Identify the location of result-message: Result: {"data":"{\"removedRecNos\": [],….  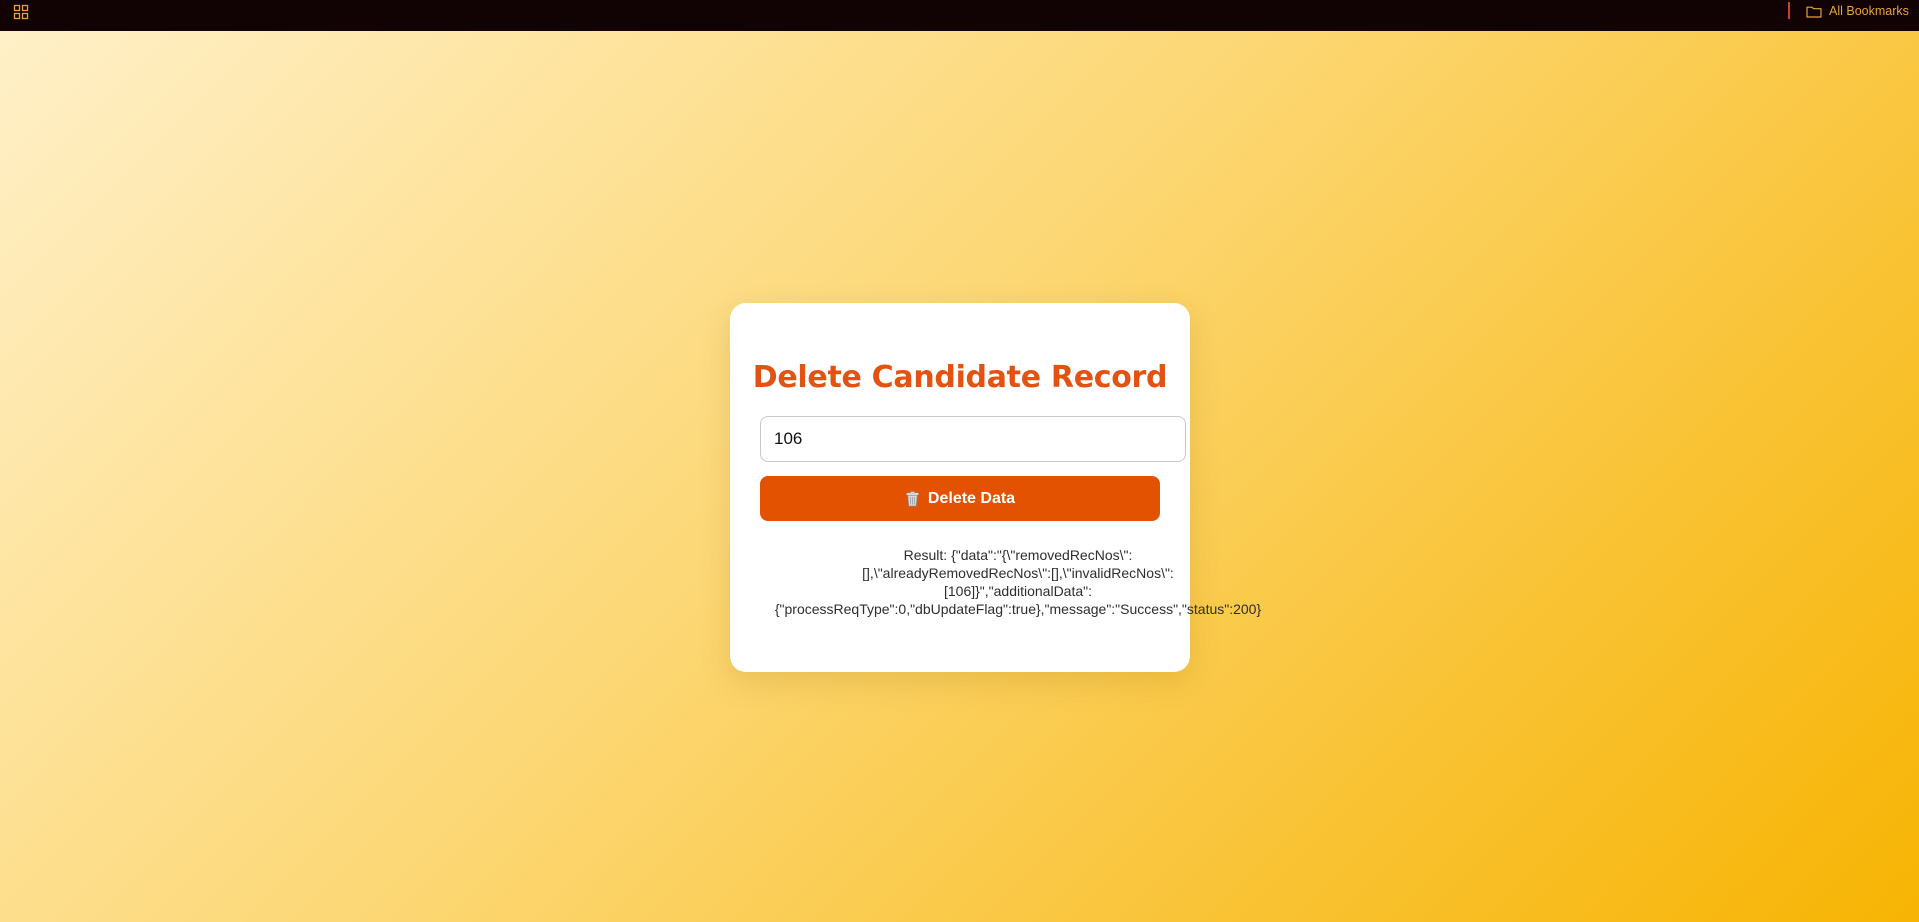
(1018, 582).